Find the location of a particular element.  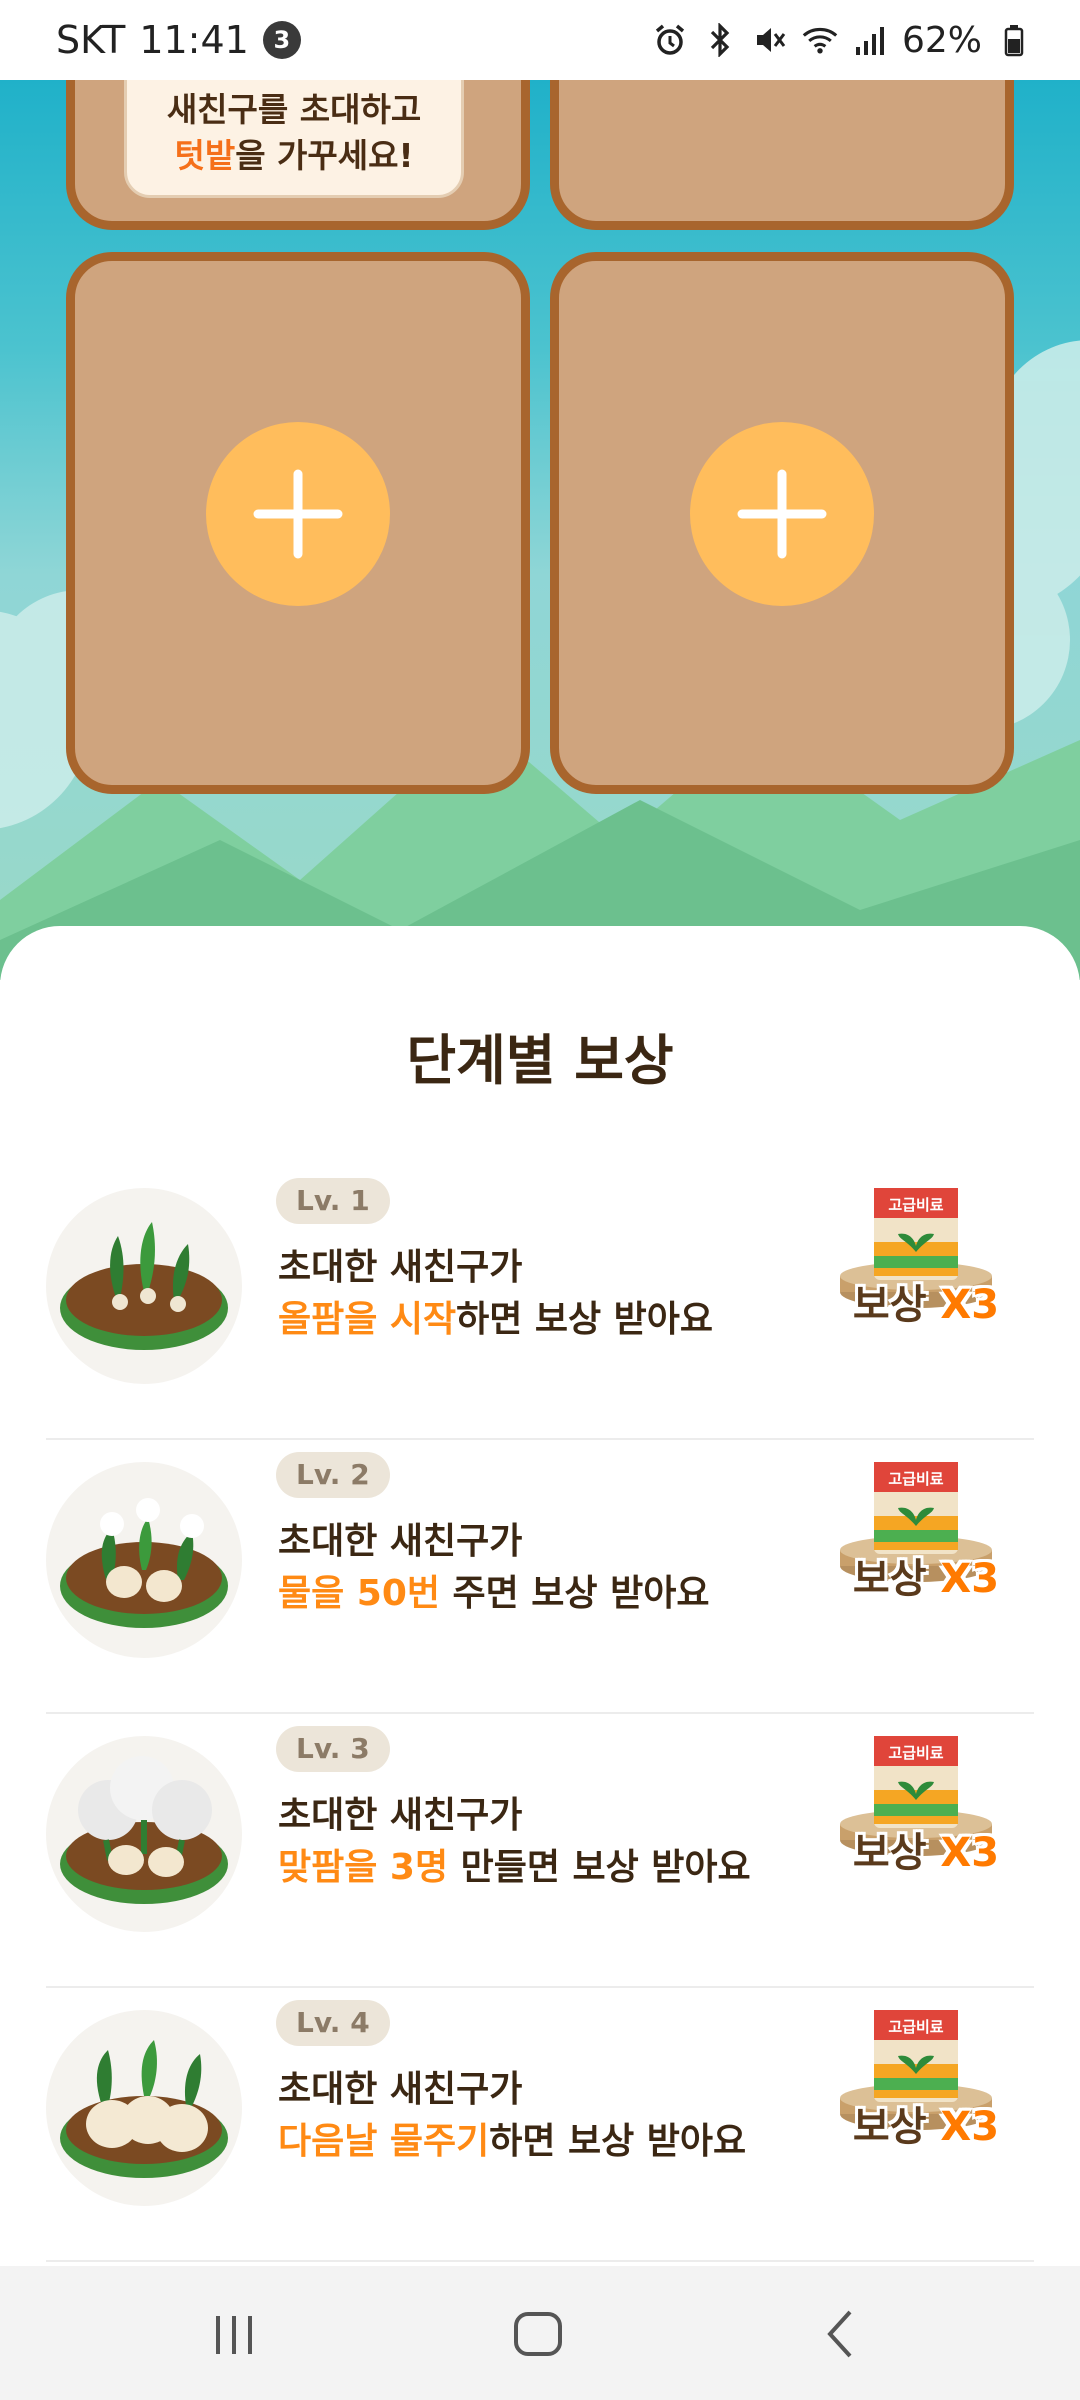

condition-rest: 주면 보상 받아요 is located at coordinates (575, 1593).